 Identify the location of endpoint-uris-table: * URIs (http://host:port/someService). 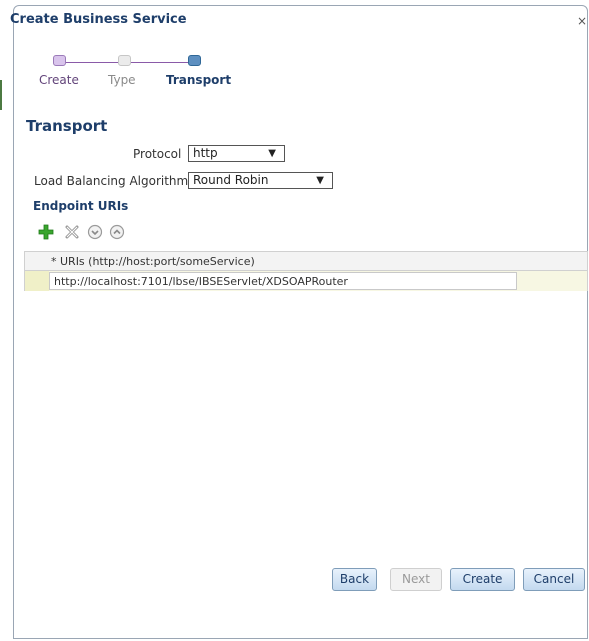
(306, 271).